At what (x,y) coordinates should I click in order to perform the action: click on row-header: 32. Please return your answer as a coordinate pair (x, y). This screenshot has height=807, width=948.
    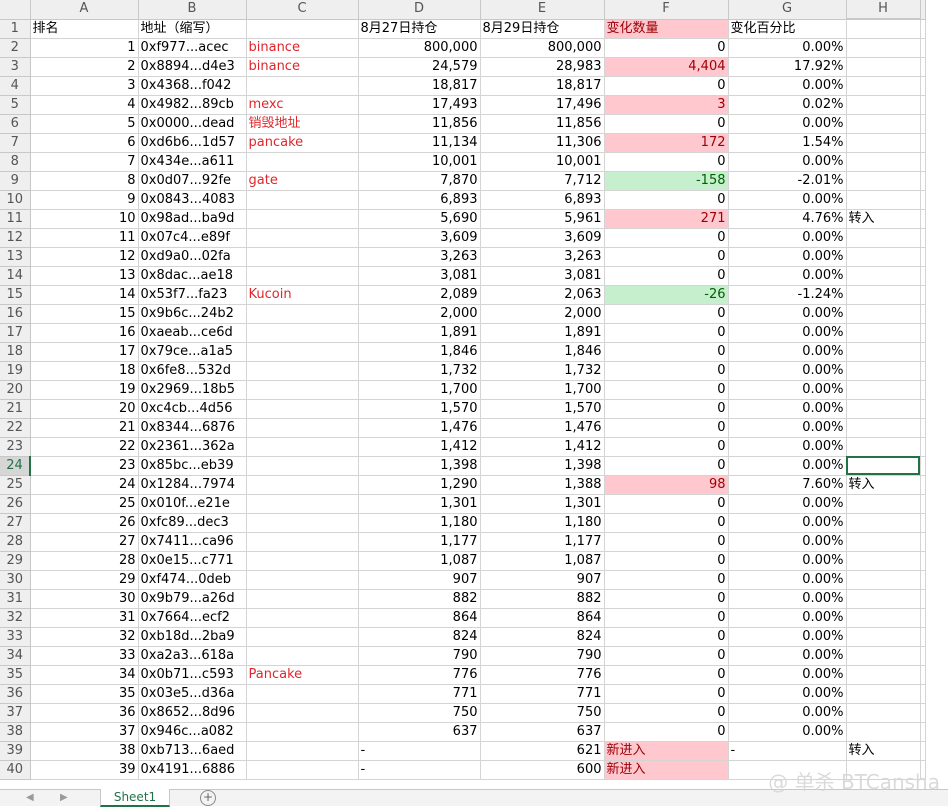
    Looking at the image, I should click on (15, 618).